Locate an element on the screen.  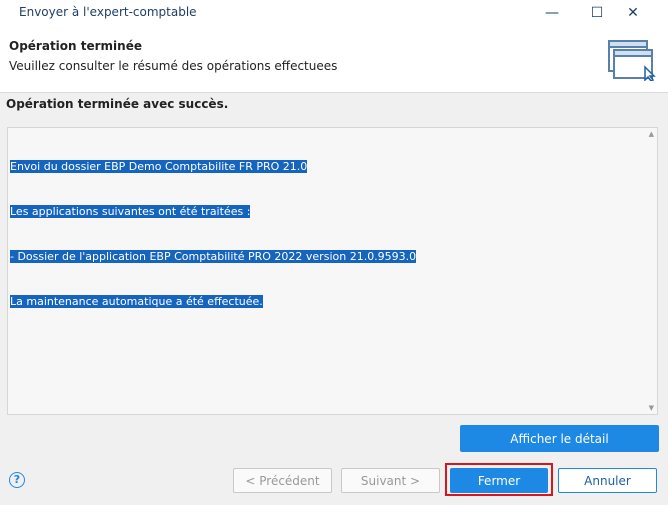
show-details-button: Afficher le détail is located at coordinates (559, 438).